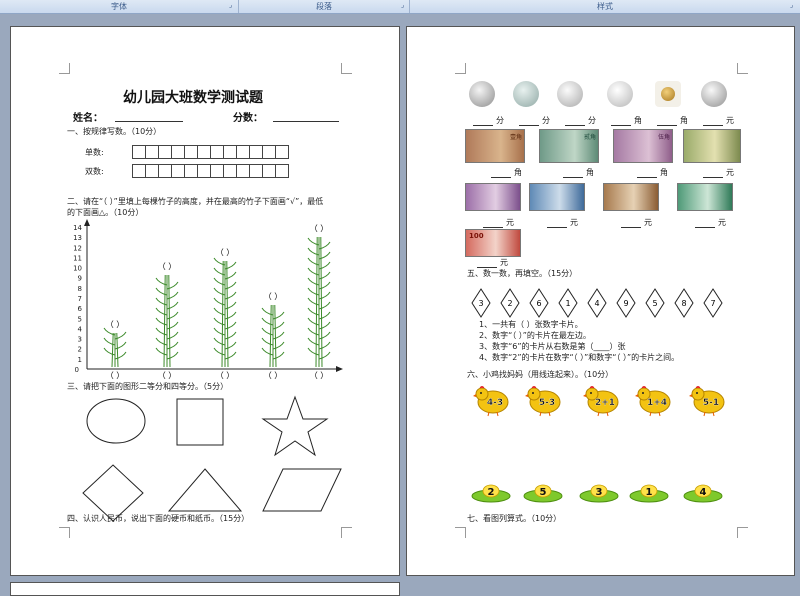 The height and width of the screenshot is (596, 800). What do you see at coordinates (712, 303) in the screenshot?
I see `number-card-label: 7` at bounding box center [712, 303].